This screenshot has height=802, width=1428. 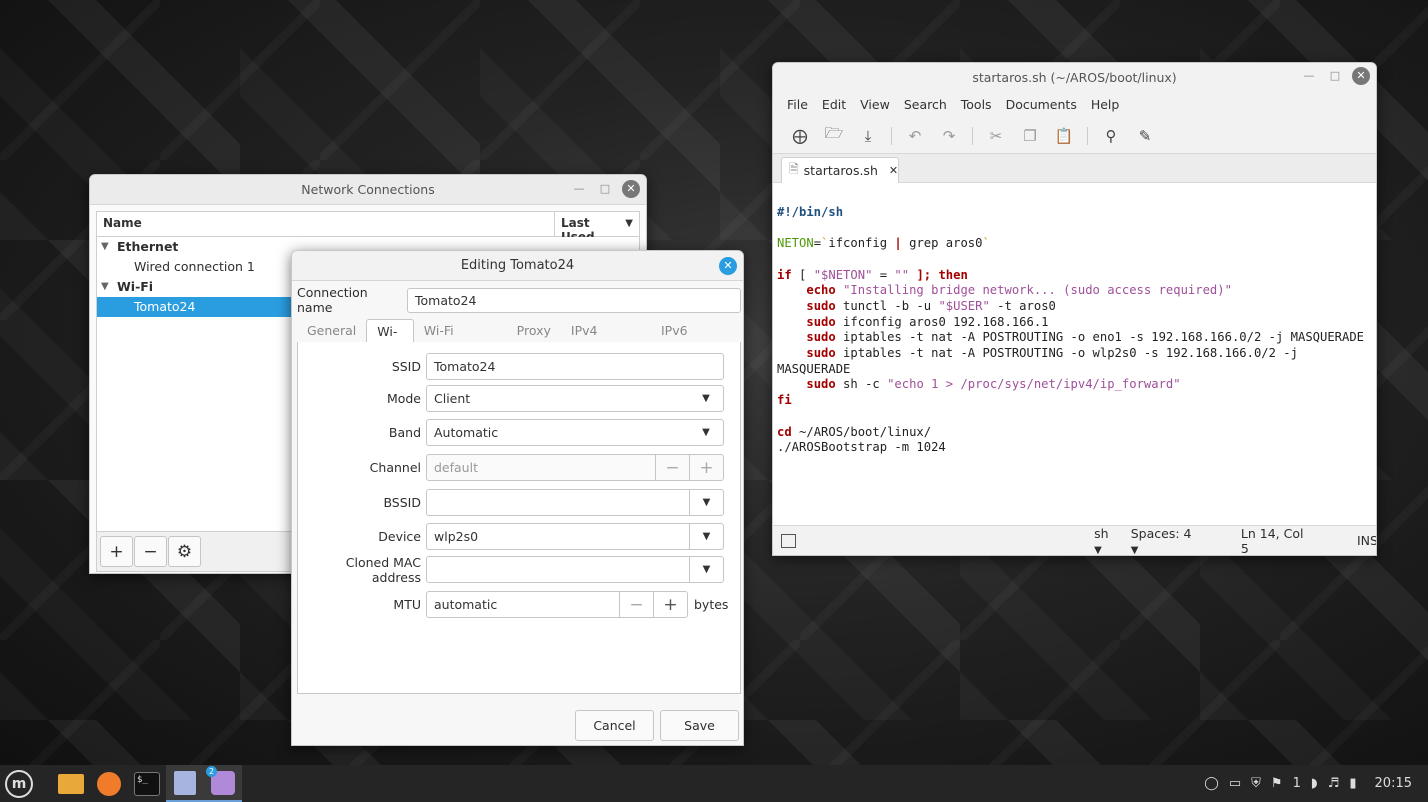 What do you see at coordinates (1030, 136) in the screenshot?
I see `copy-icon: ❐` at bounding box center [1030, 136].